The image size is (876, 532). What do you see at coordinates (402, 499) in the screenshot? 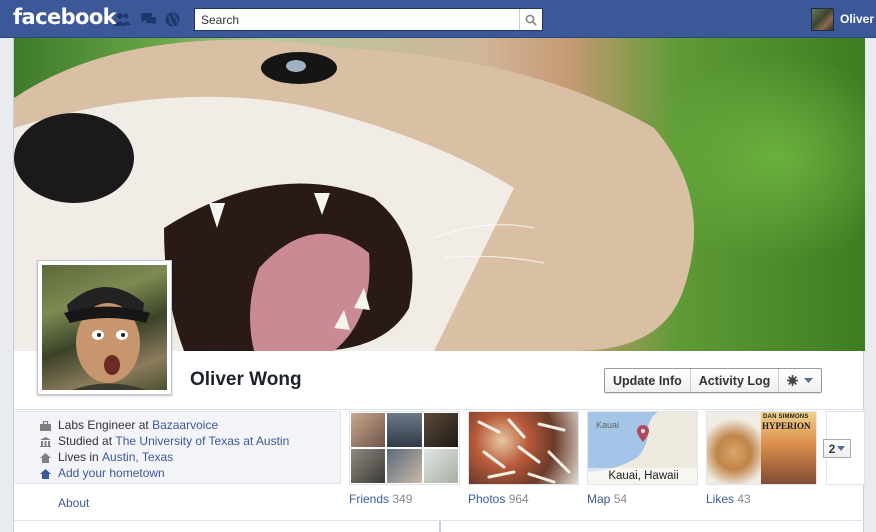
I see `friends-count: 349` at bounding box center [402, 499].